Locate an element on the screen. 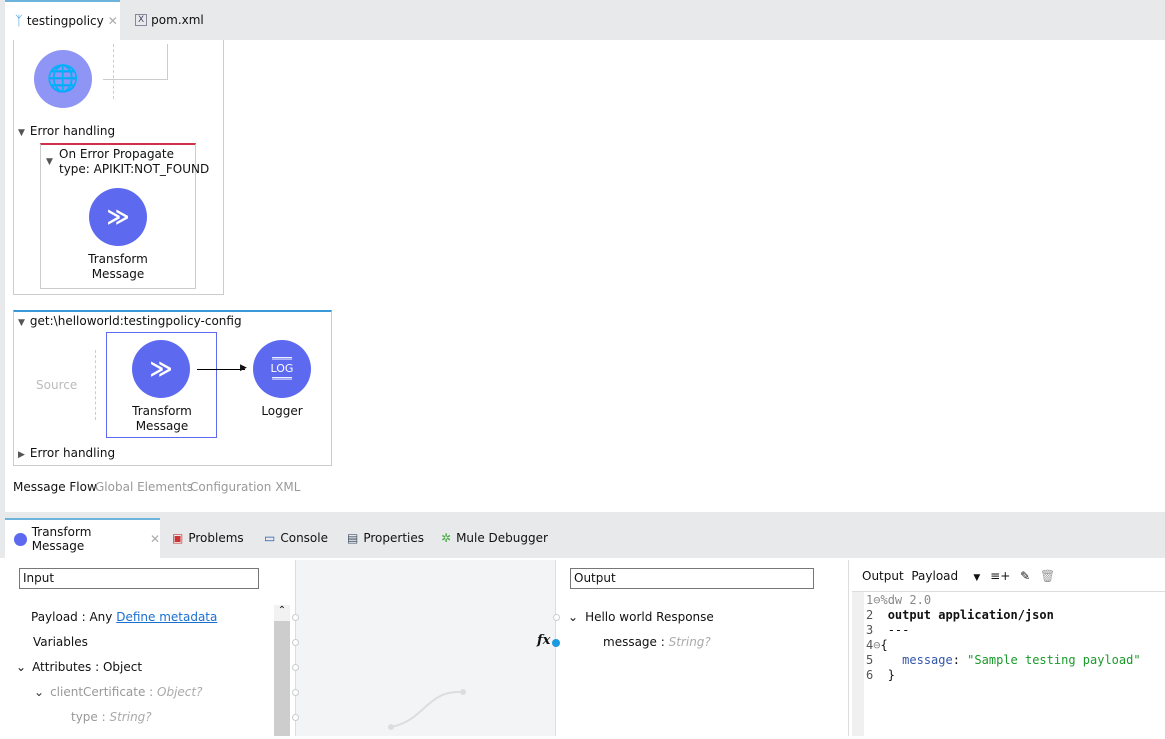 This screenshot has height=739, width=1165. scroll-thumb is located at coordinates (282, 678).